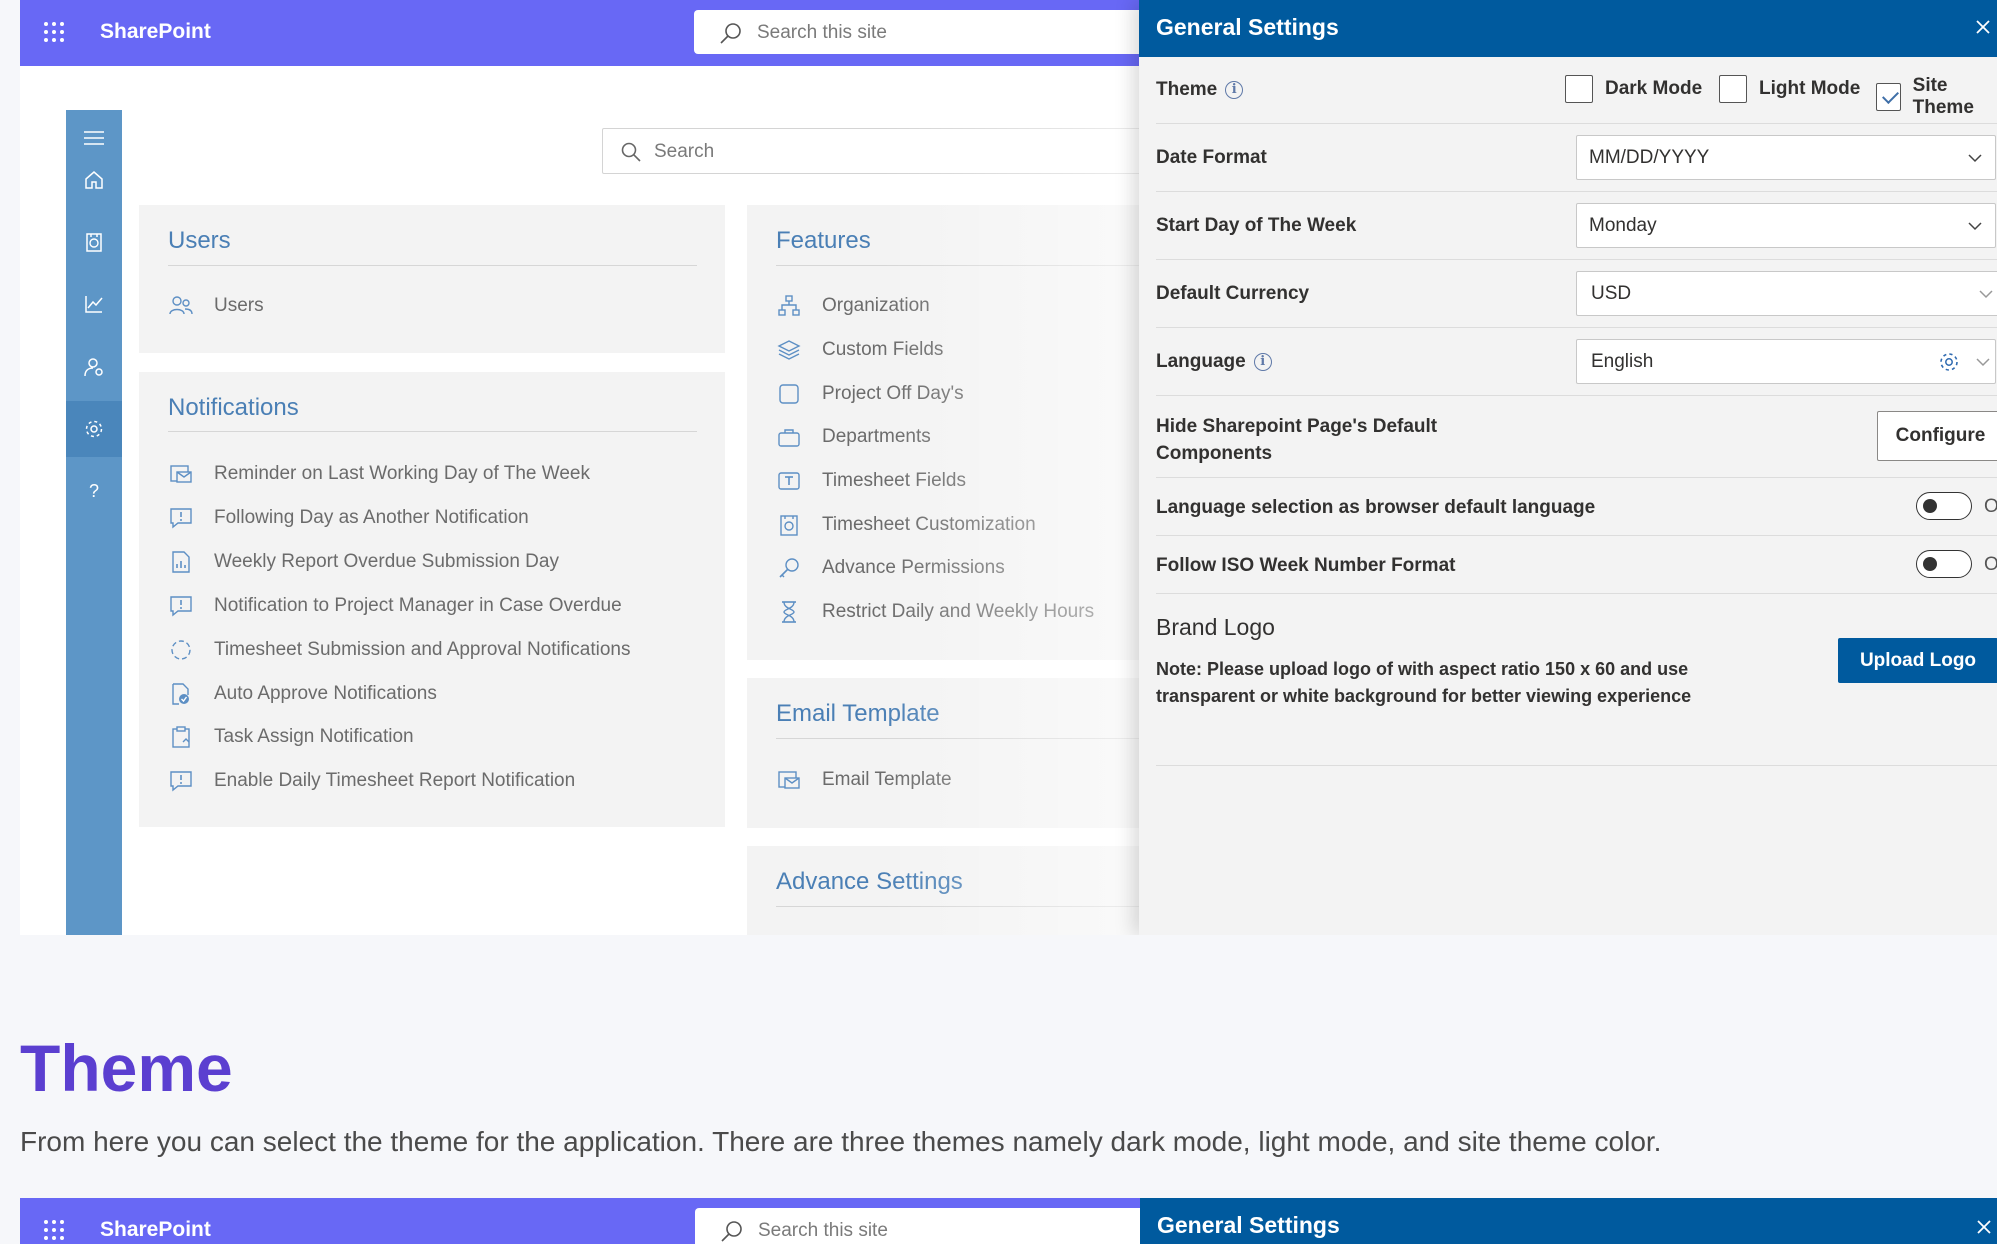 The image size is (1997, 1244). I want to click on start-day-dropdown: Monday, so click(1786, 225).